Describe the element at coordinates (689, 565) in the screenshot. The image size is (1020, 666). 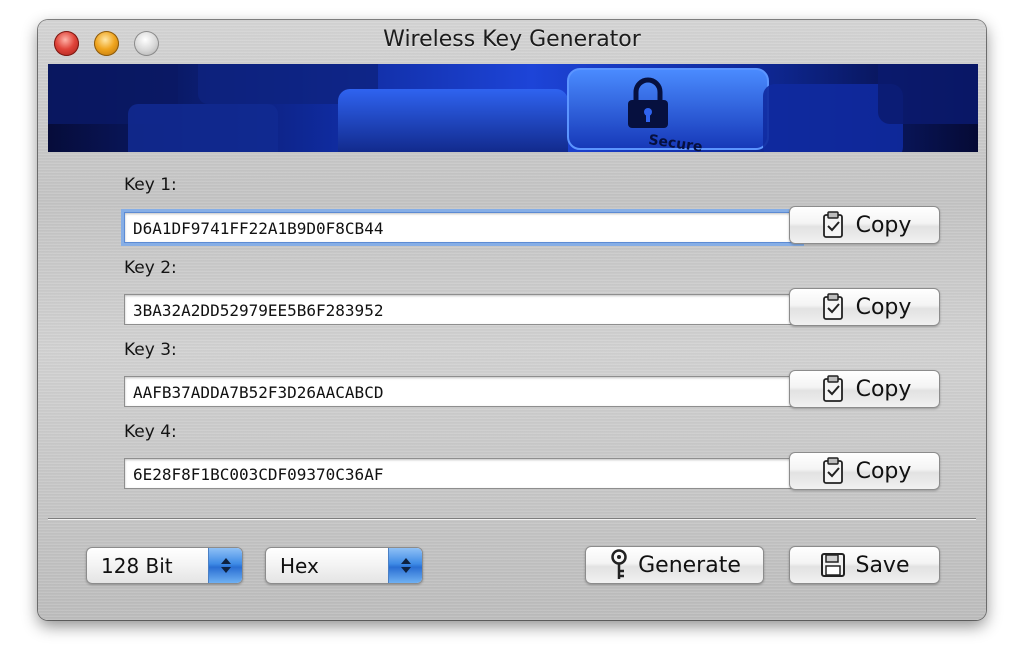
I see `generate-button-label: Generate` at that location.